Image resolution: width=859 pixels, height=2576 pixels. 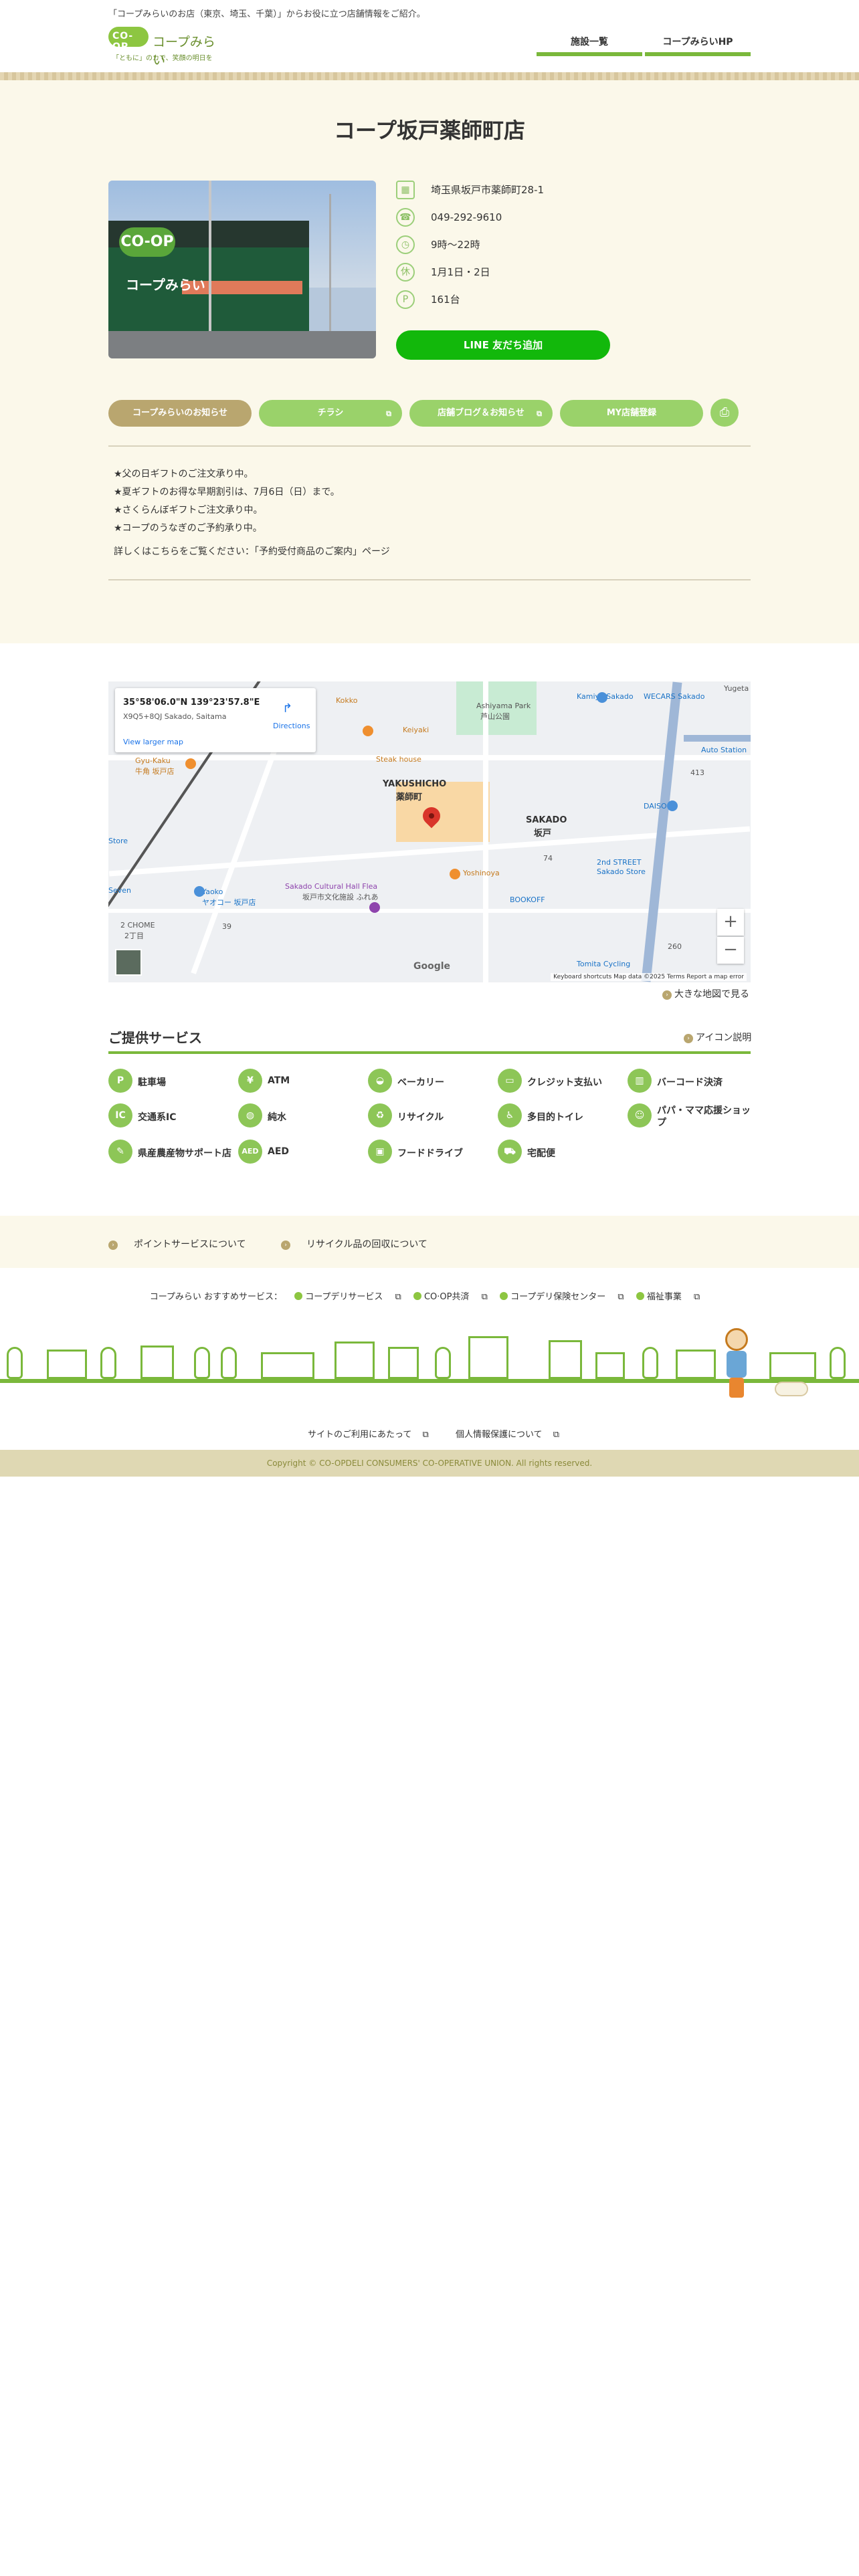 I want to click on nav-coop-mirai-hp: コープみらいHP, so click(x=698, y=44).